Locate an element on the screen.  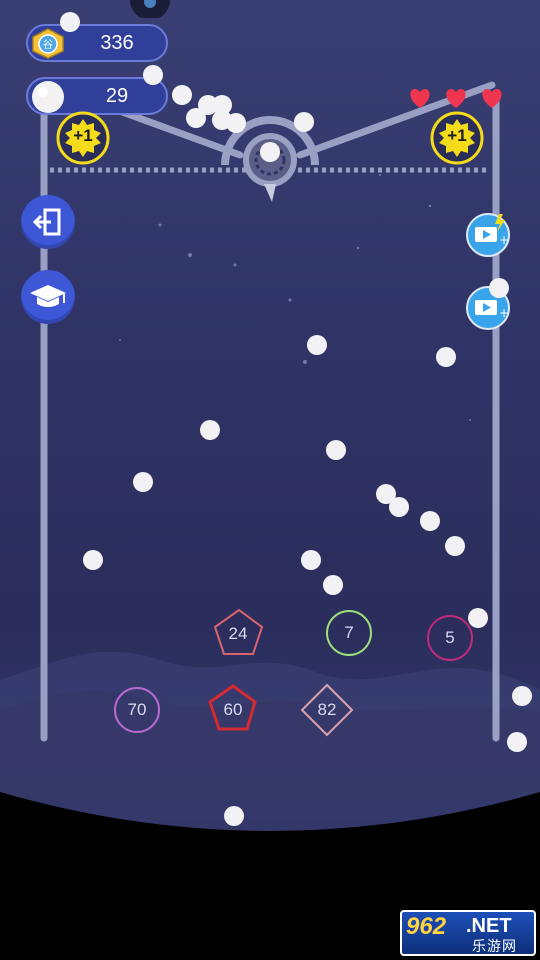
watermark-suffix: .NET is located at coordinates (489, 926).